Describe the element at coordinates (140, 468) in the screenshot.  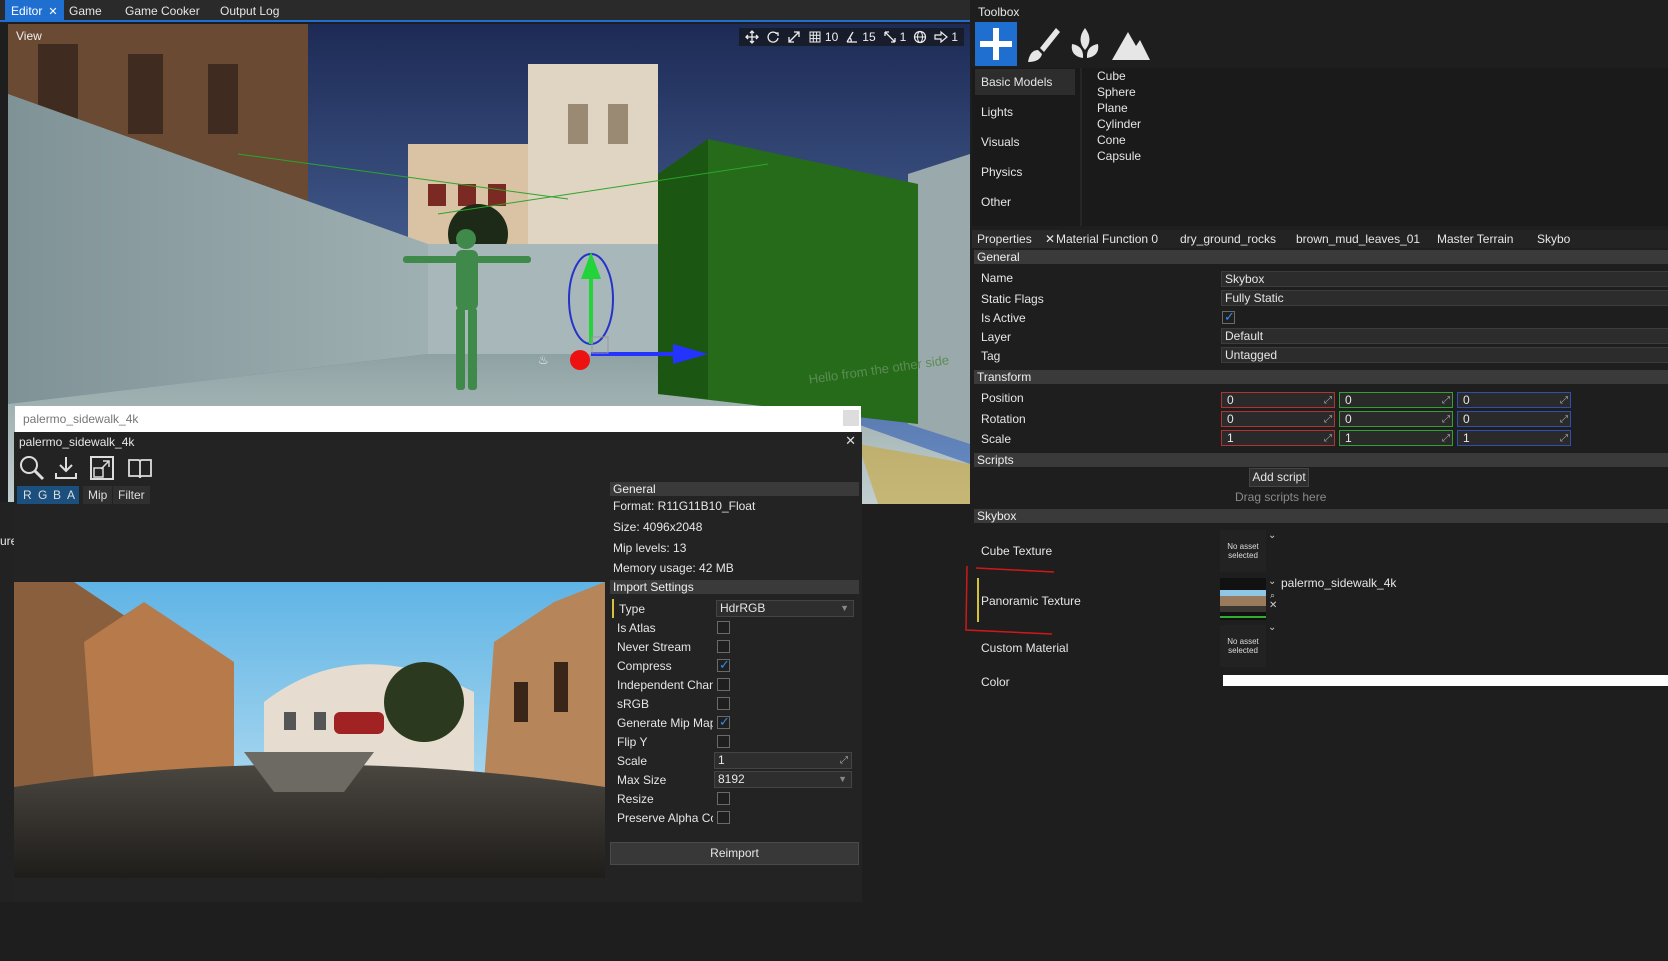
I see `docs-book-icon` at that location.